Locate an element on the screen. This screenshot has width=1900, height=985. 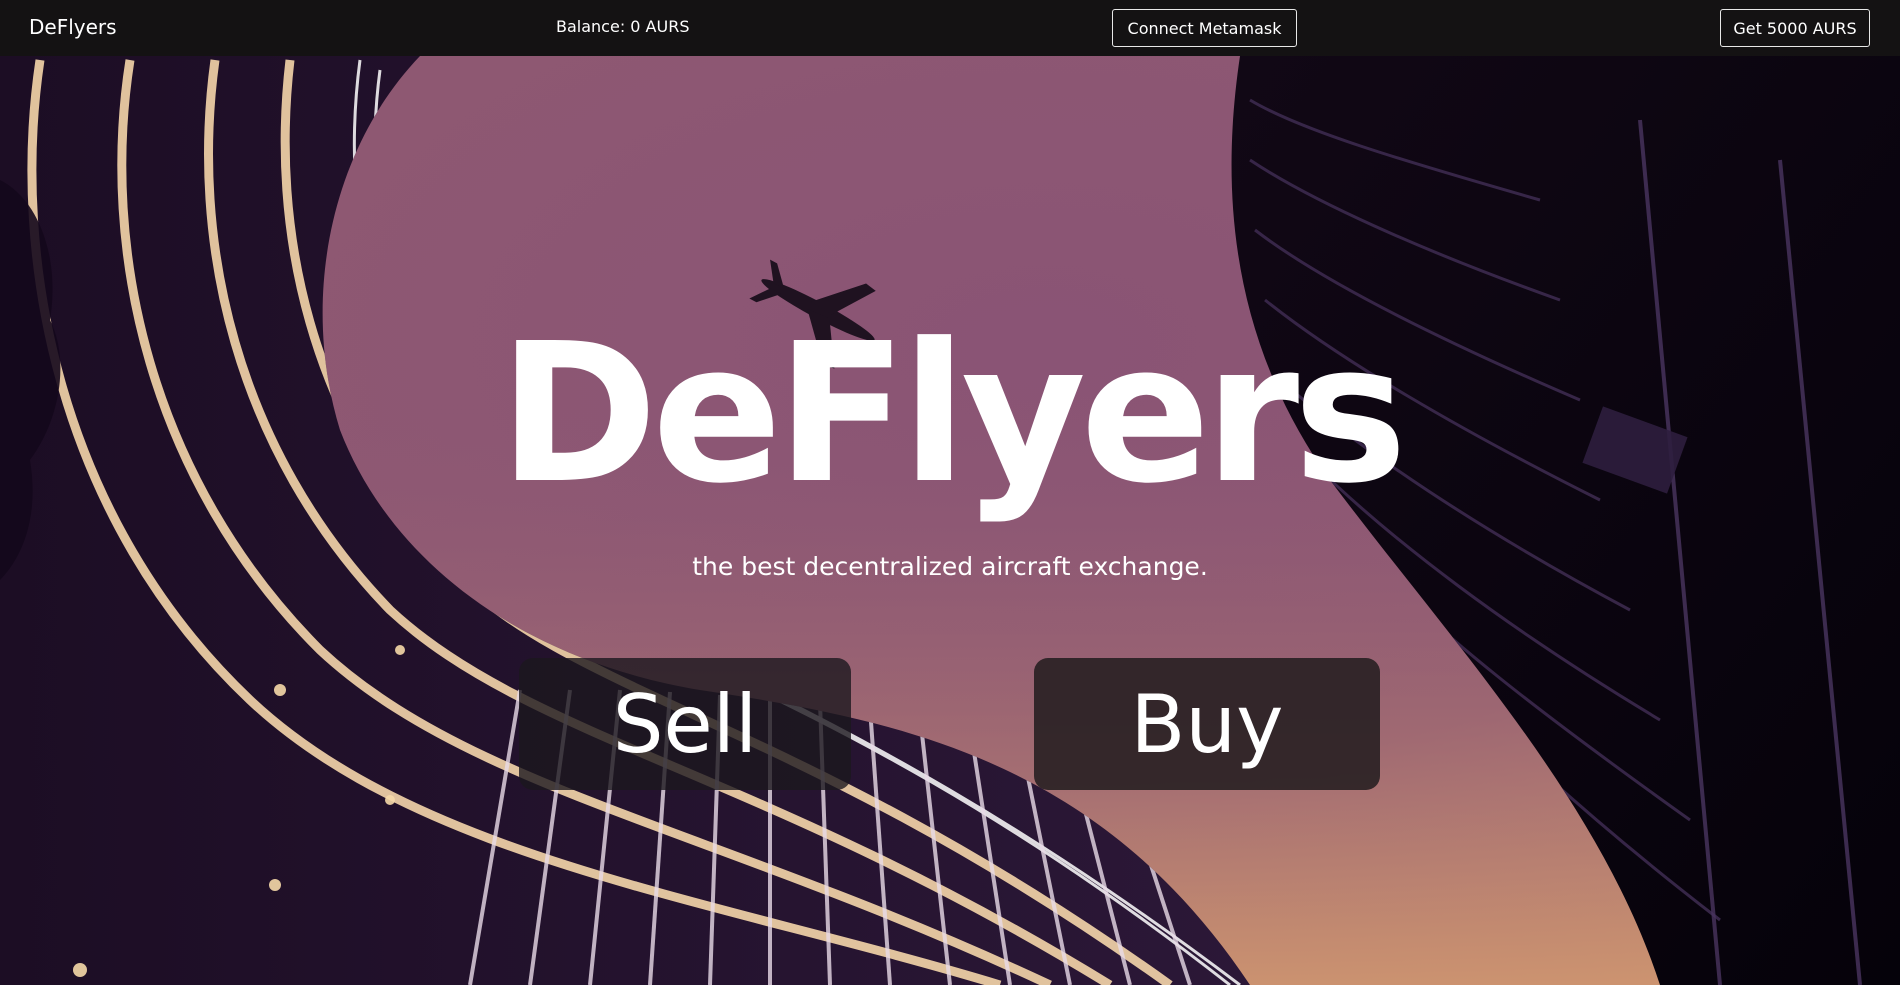
brand-logo: DeFlyers is located at coordinates (73, 27).